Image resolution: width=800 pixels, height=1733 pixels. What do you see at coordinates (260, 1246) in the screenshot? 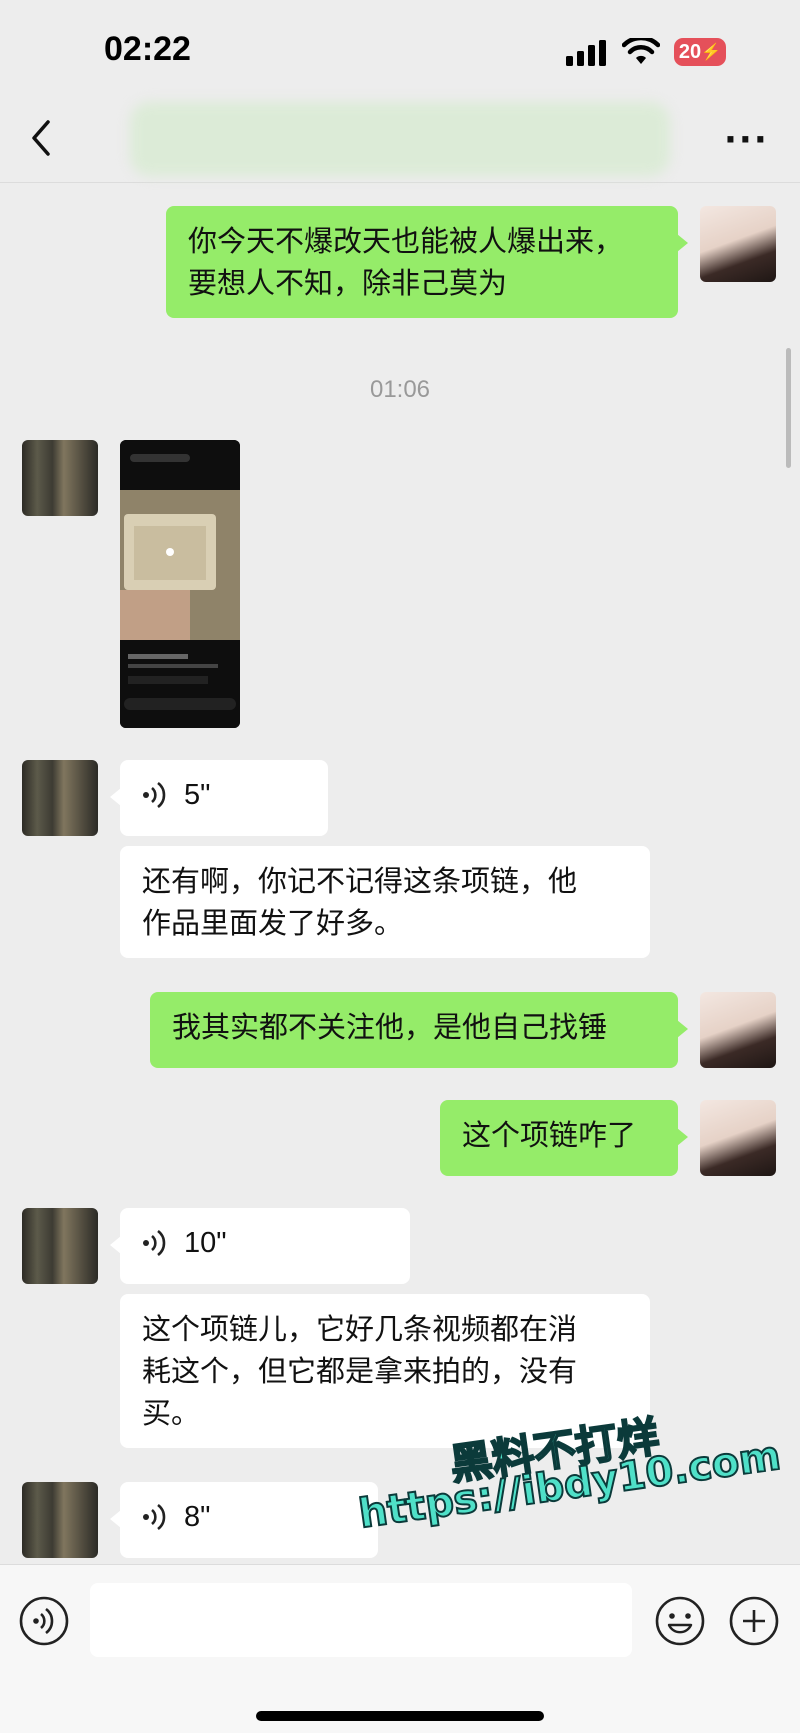
I see `voice-message: 10"` at bounding box center [260, 1246].